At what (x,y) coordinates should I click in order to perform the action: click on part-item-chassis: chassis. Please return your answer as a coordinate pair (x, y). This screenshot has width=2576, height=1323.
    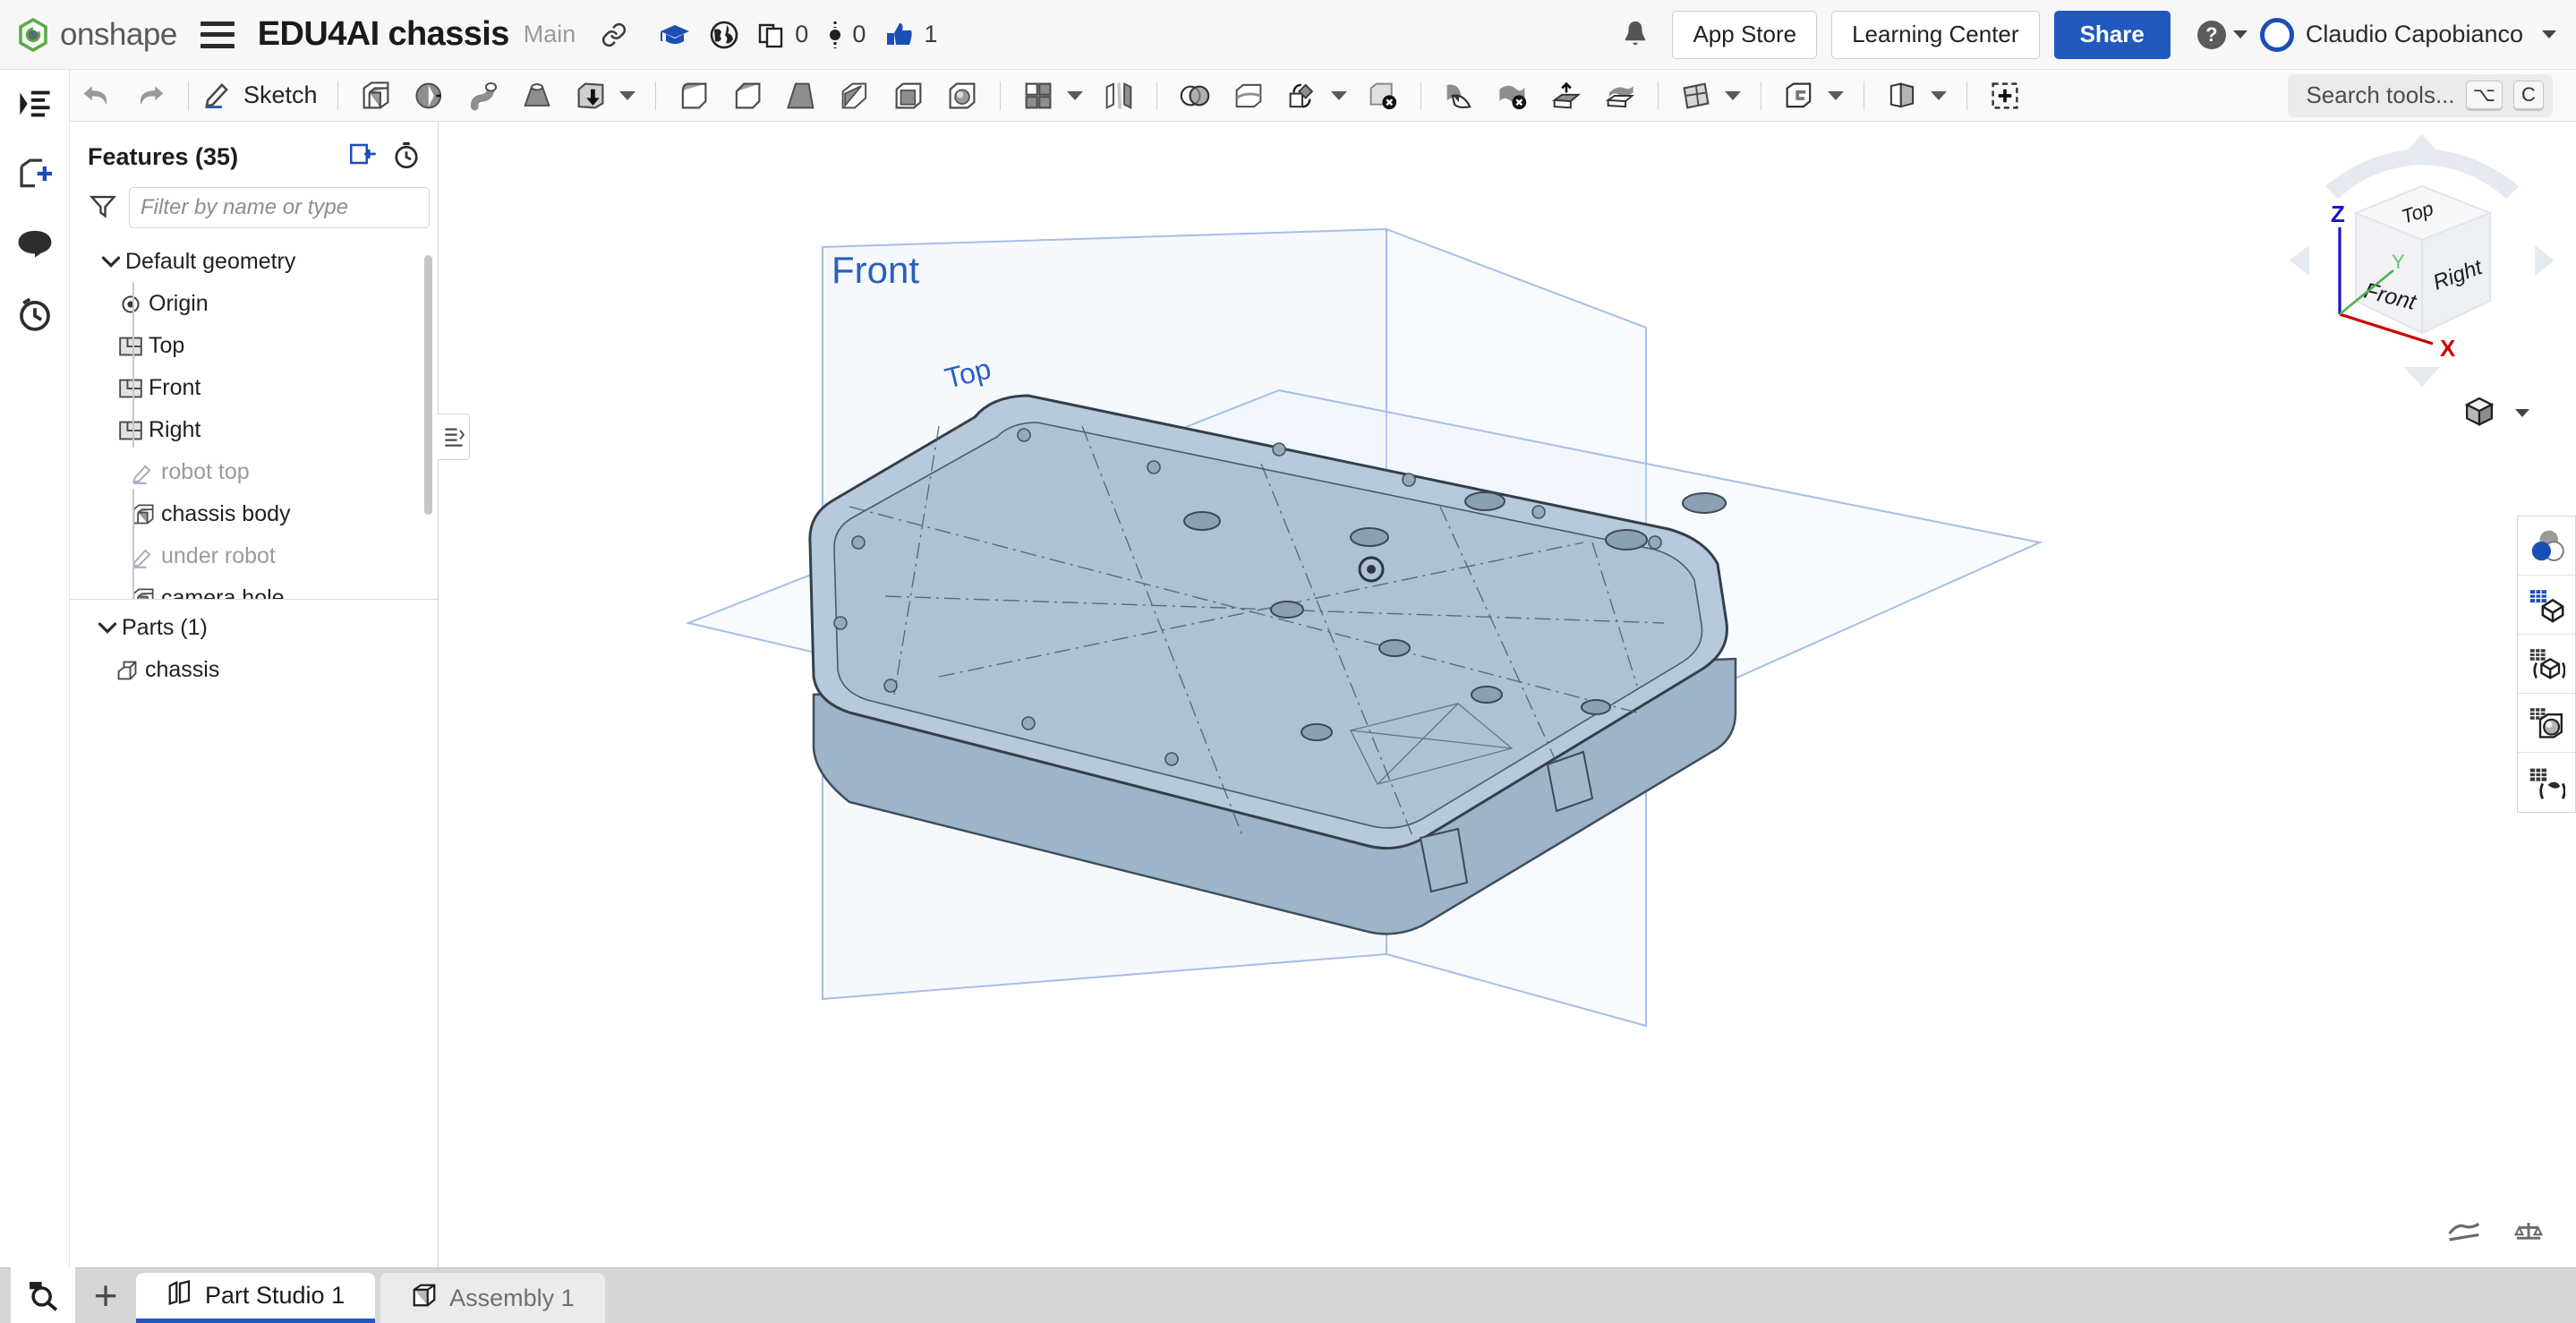
    Looking at the image, I should click on (254, 670).